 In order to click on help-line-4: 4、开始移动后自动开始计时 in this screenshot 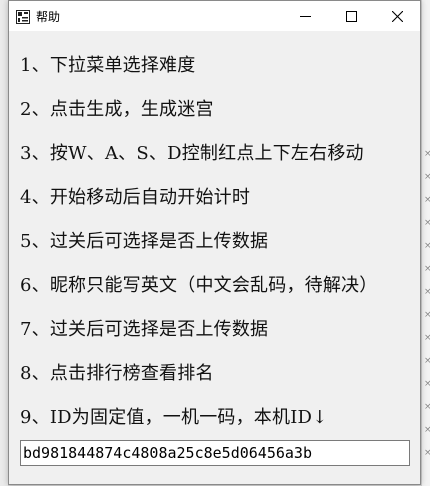, I will do `click(135, 197)`.